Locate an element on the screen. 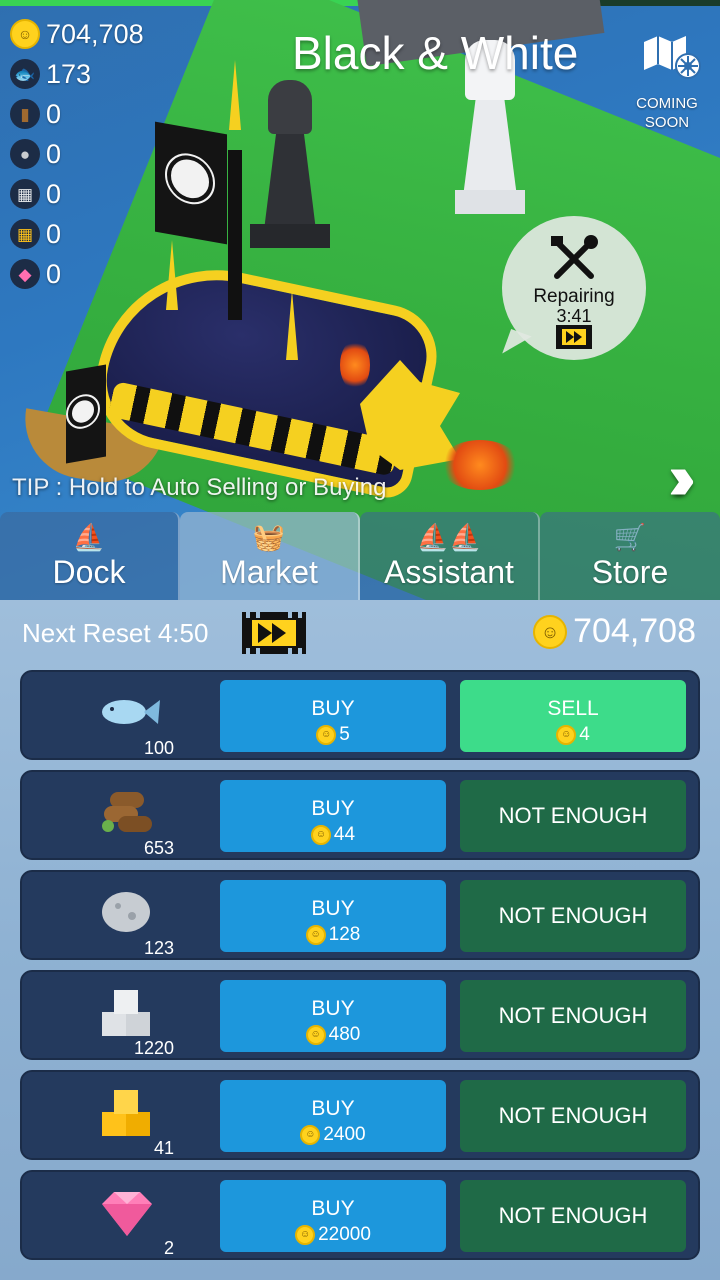  tab-bar: ⛵ Dock 🧺 Market ⛵⛵ Assistant 🛒 Store is located at coordinates (360, 556).